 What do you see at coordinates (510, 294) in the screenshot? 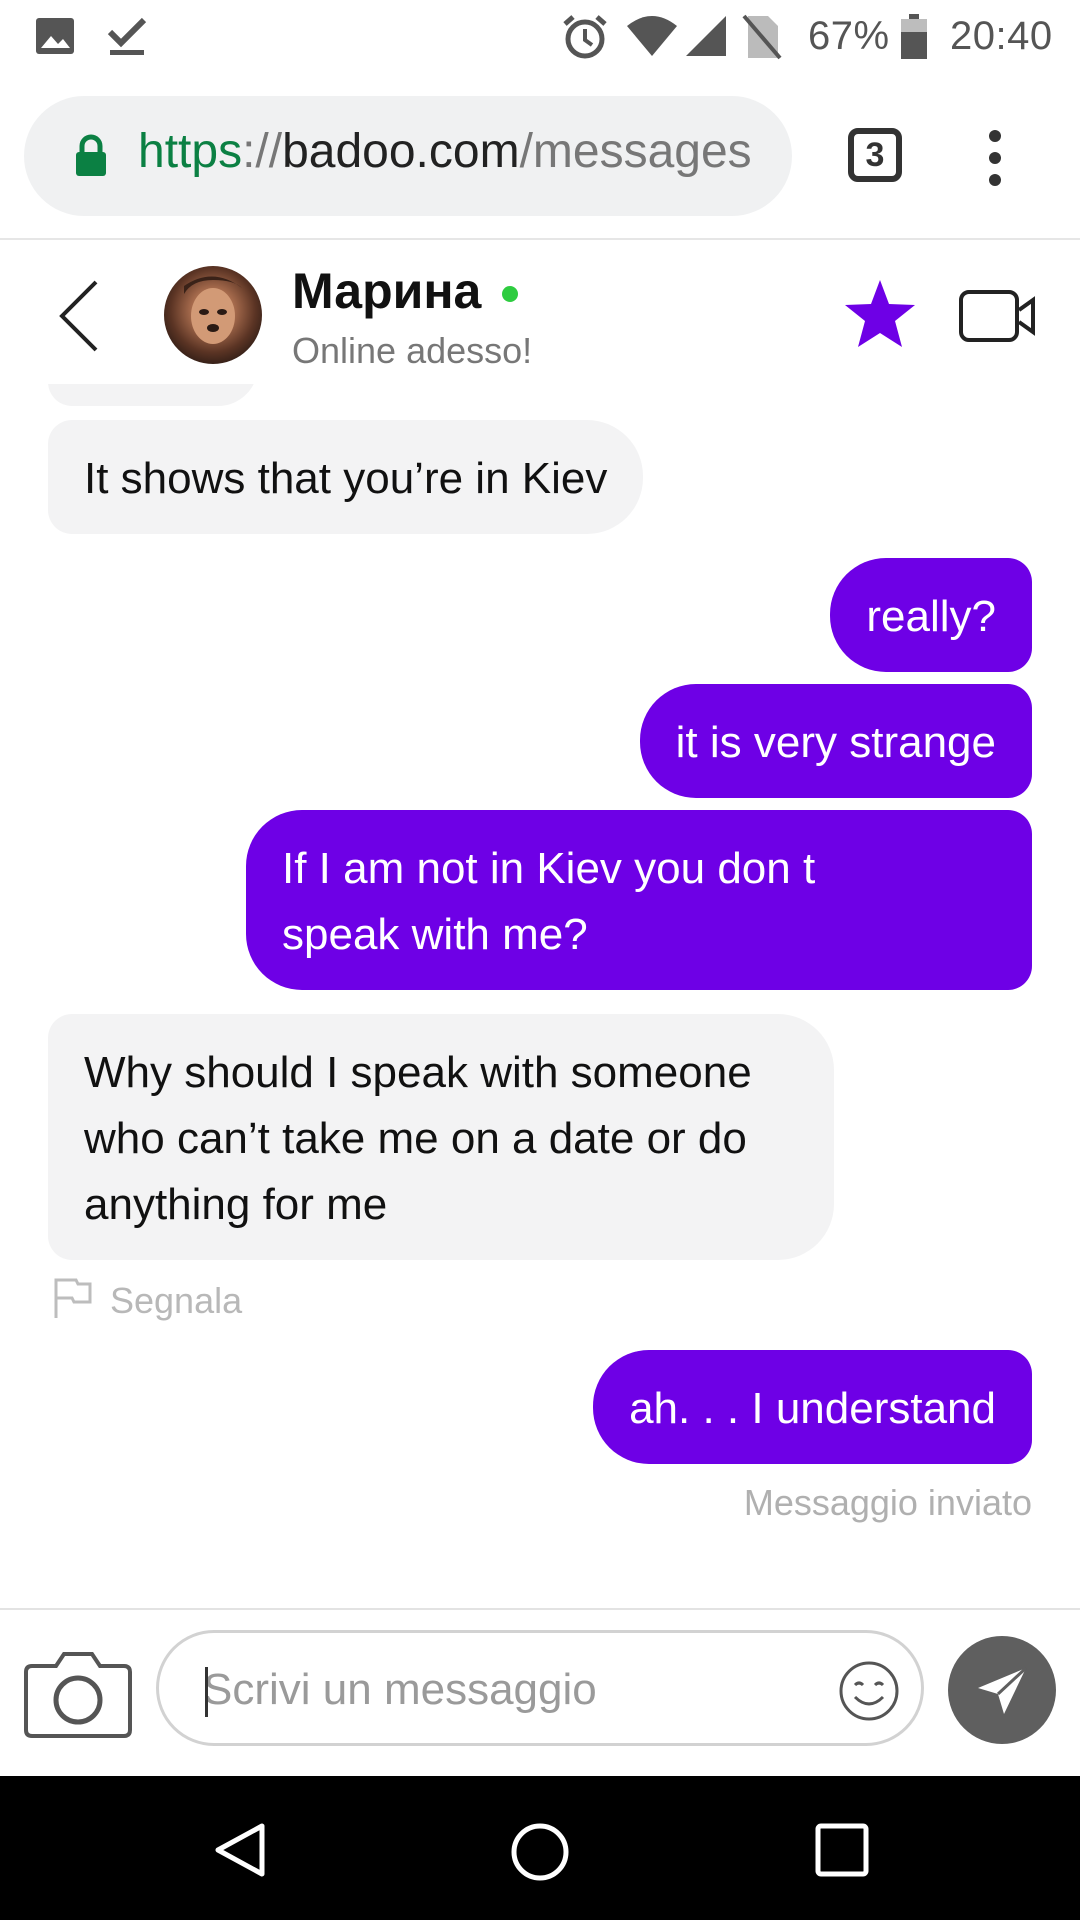
I see `online-indicator` at bounding box center [510, 294].